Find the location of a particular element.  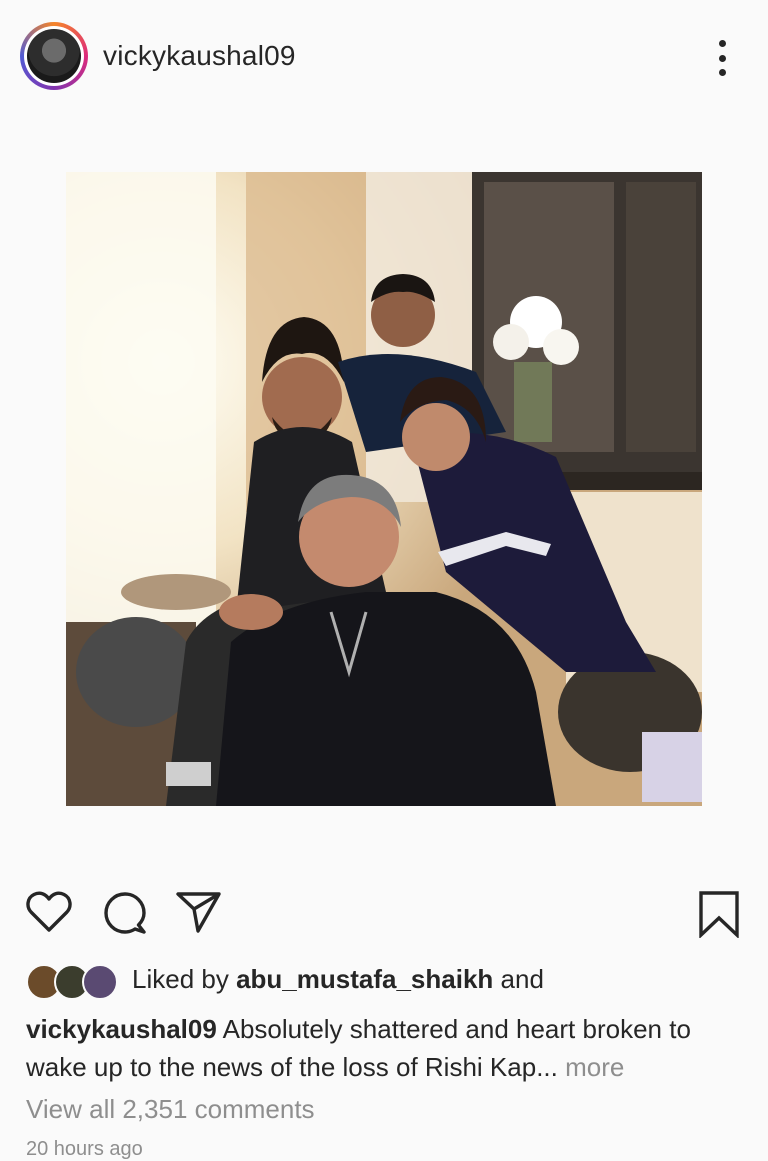

liker-avatar is located at coordinates (100, 982).